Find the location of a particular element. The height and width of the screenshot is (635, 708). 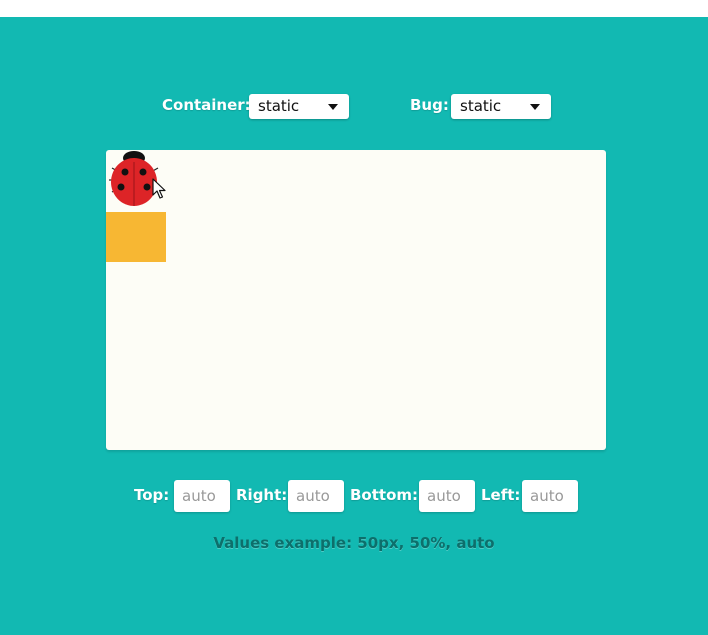

top-offset-placeholder: auto is located at coordinates (199, 496).